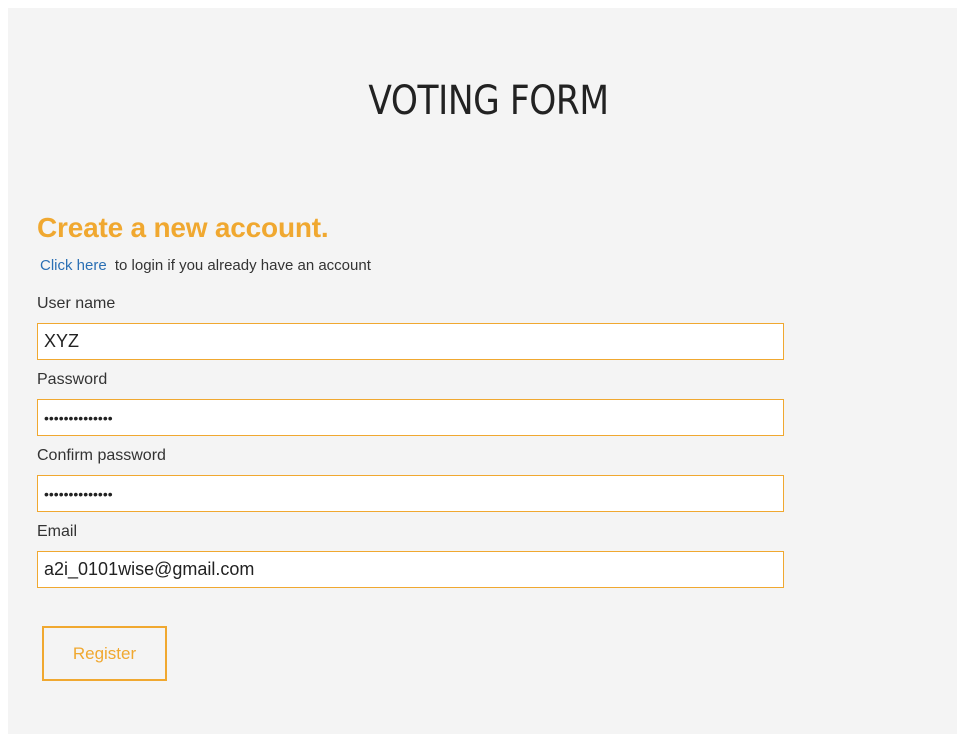 This screenshot has height=734, width=957. Describe the element at coordinates (242, 265) in the screenshot. I see `login-prompt-text: to login if you already have an account` at that location.